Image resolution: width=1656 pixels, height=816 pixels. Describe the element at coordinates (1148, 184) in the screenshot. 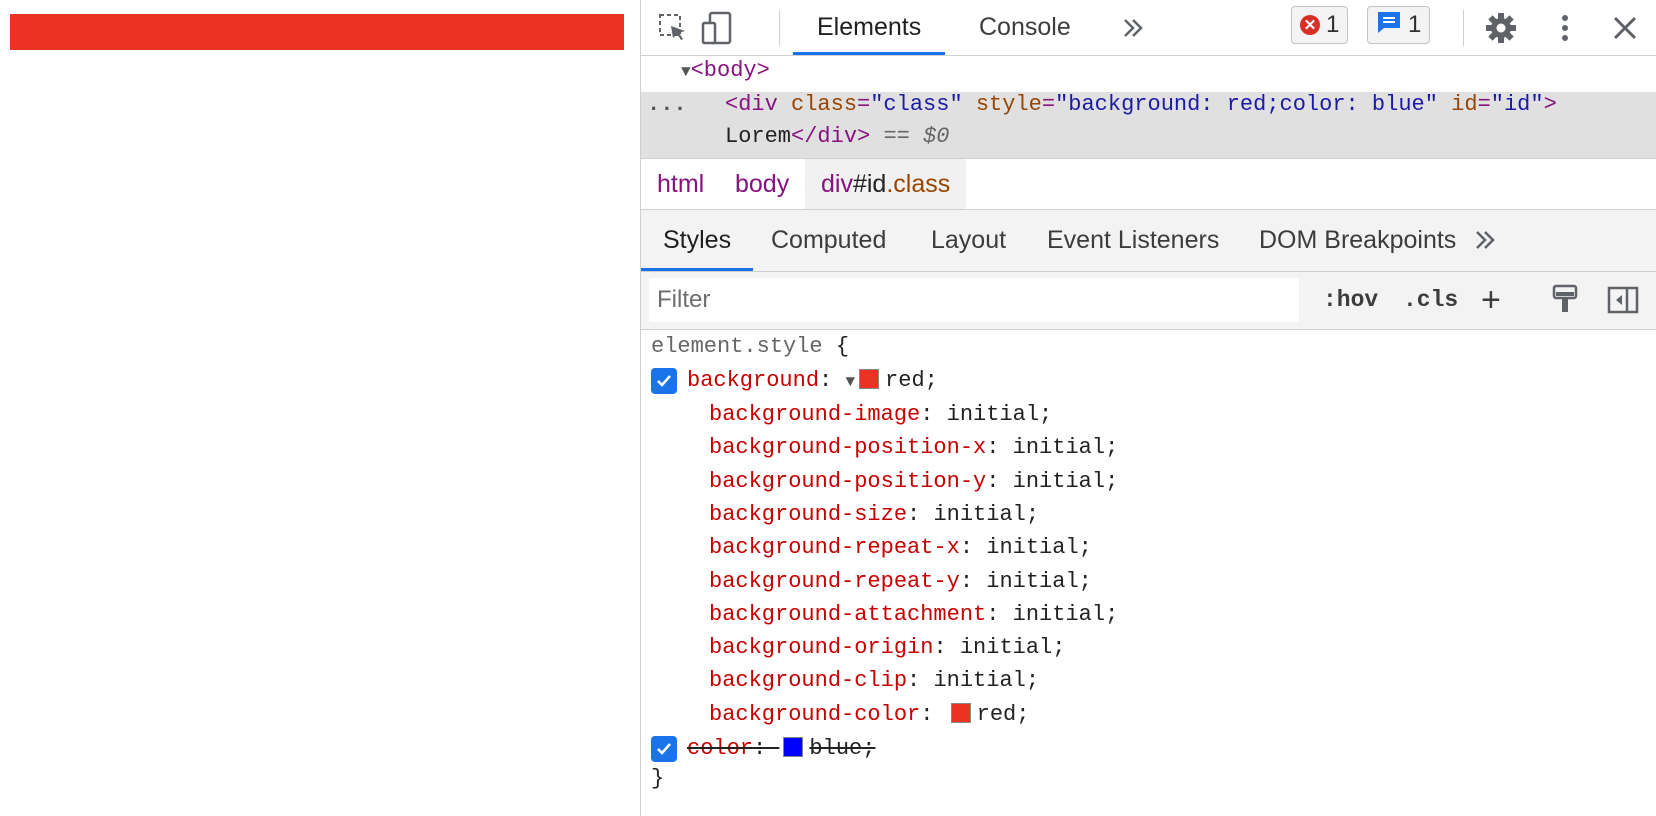

I see `breadcrumb: html body div#id.class` at that location.